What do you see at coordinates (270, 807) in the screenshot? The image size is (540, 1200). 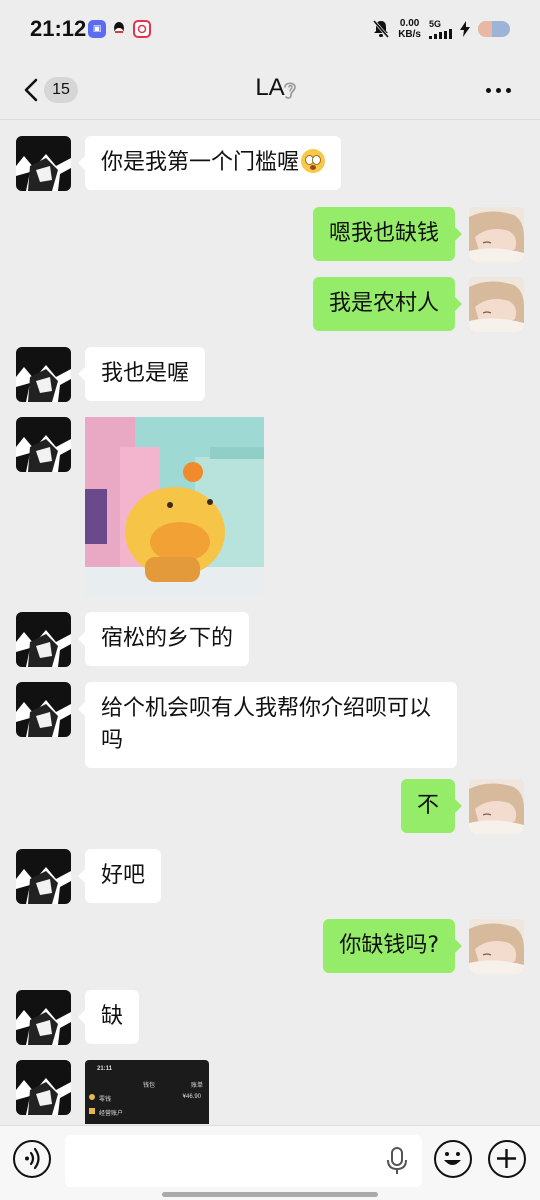 I see `message-row: 不` at bounding box center [270, 807].